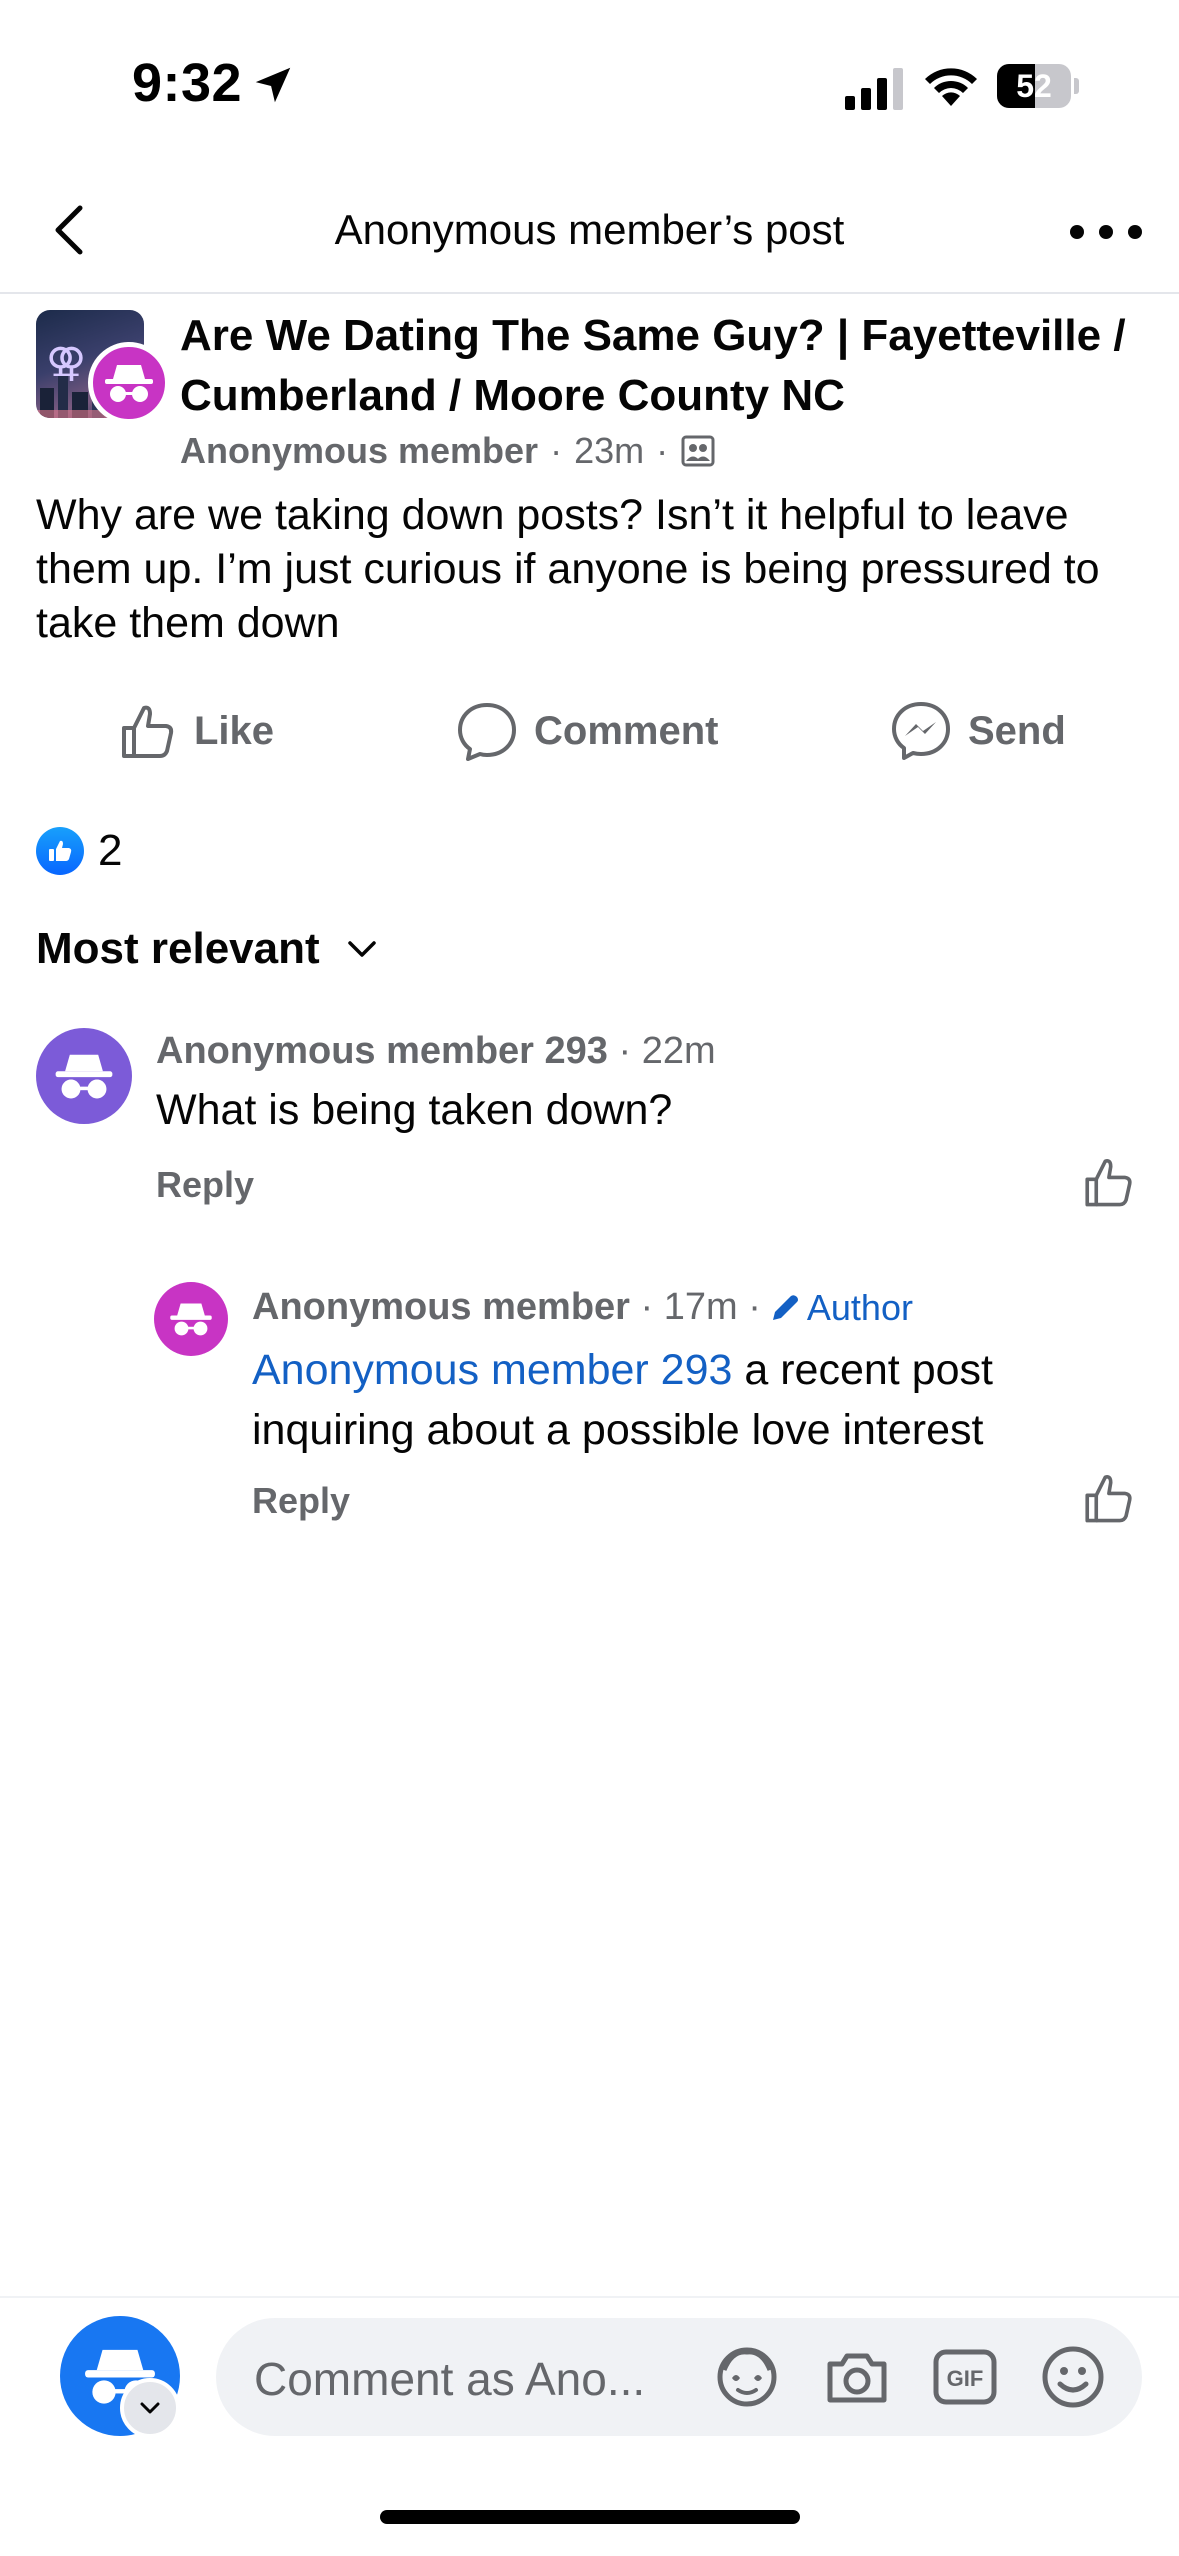  Describe the element at coordinates (187, 83) in the screenshot. I see `status-time: 9:32` at that location.